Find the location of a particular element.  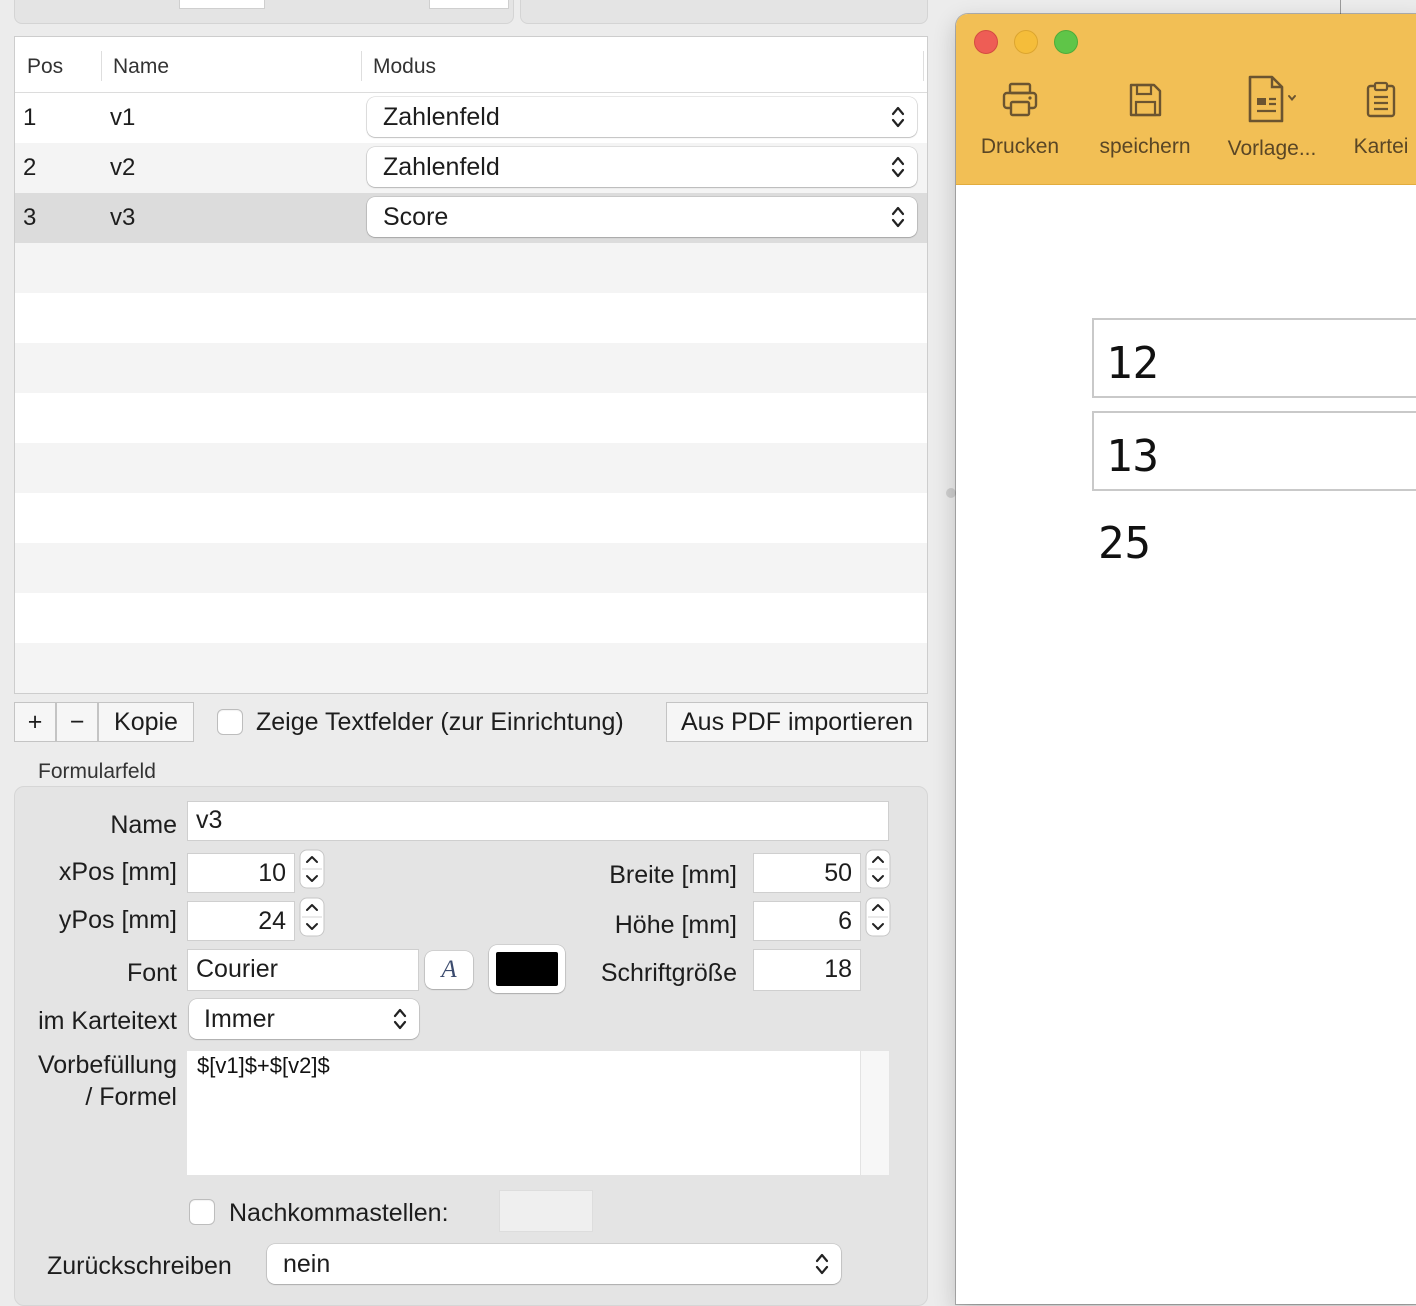

row-name: v3 is located at coordinates (123, 217).